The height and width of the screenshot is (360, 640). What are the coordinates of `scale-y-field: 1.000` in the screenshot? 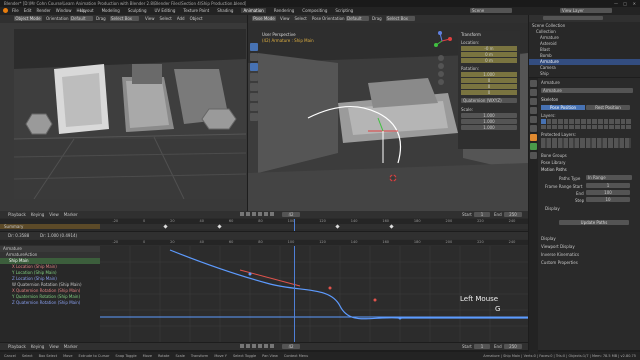 It's located at (489, 121).